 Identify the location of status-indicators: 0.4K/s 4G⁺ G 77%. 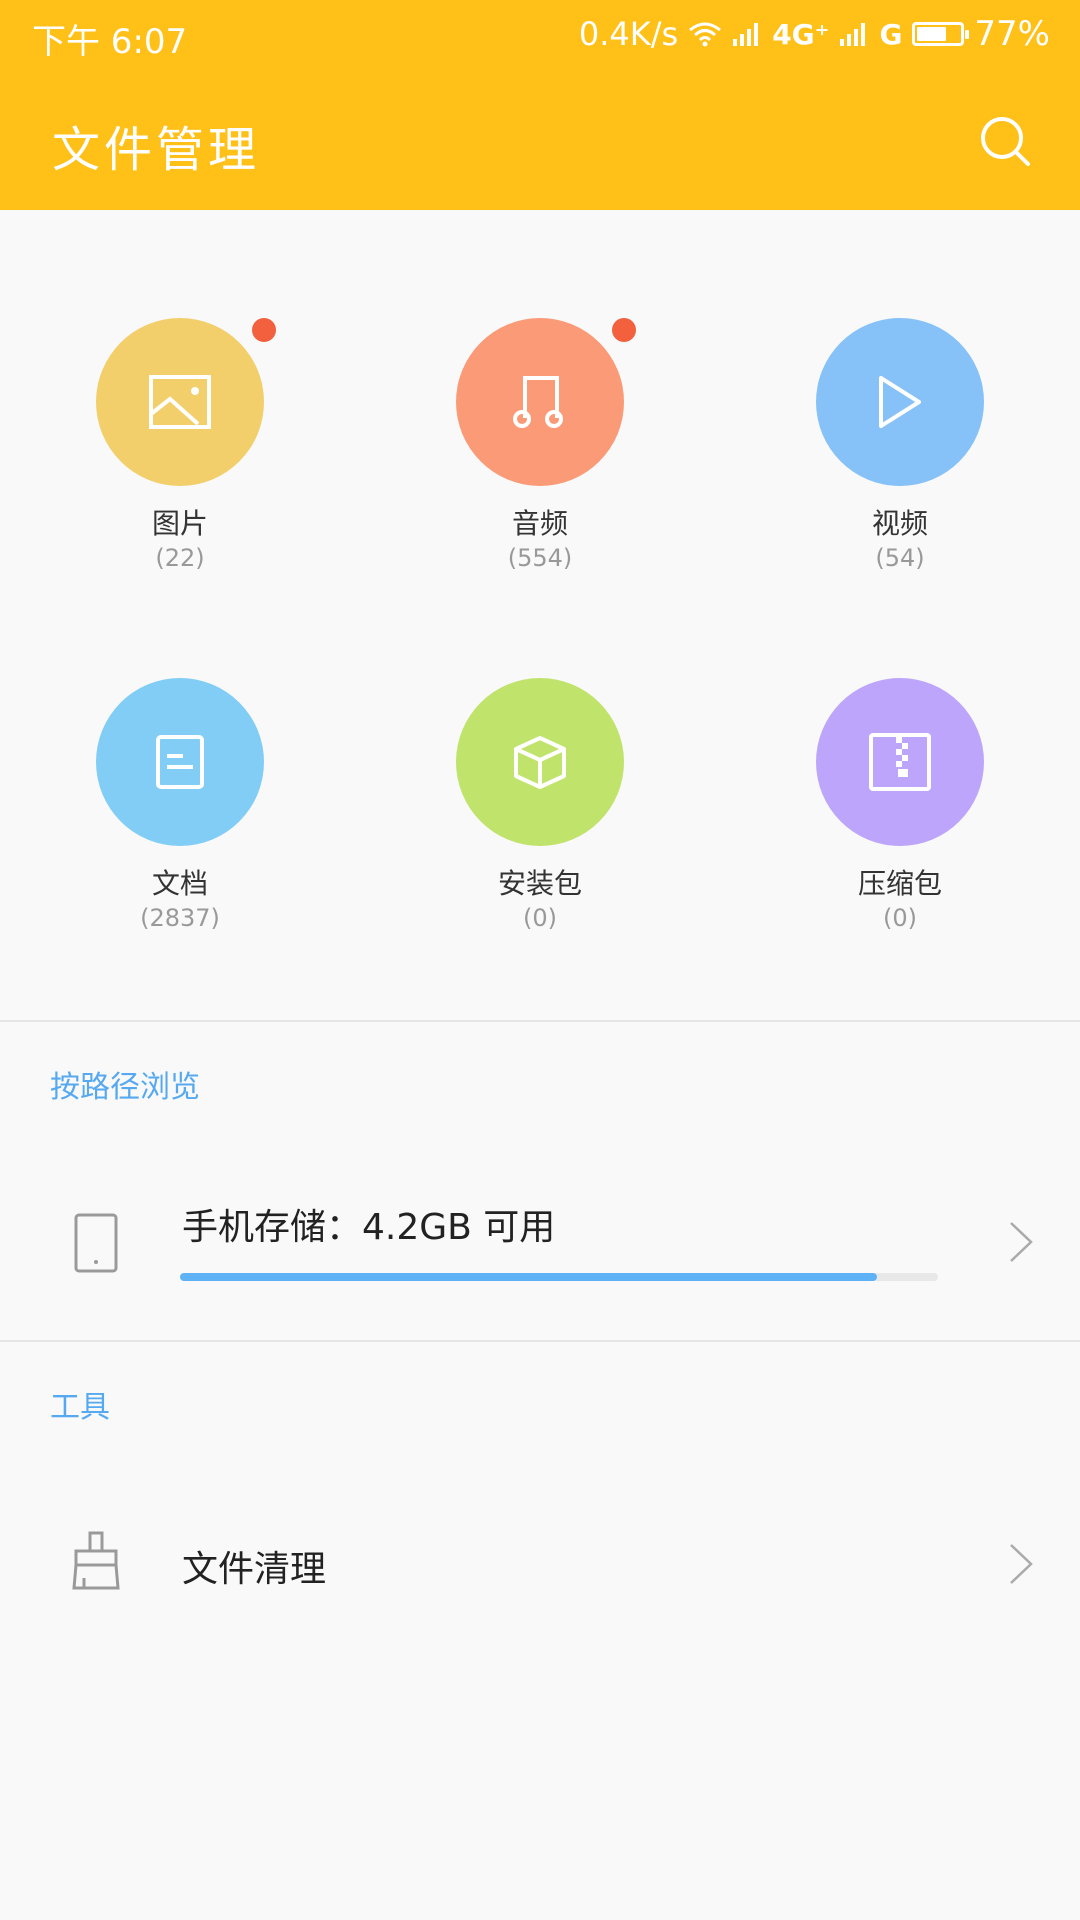
(814, 34).